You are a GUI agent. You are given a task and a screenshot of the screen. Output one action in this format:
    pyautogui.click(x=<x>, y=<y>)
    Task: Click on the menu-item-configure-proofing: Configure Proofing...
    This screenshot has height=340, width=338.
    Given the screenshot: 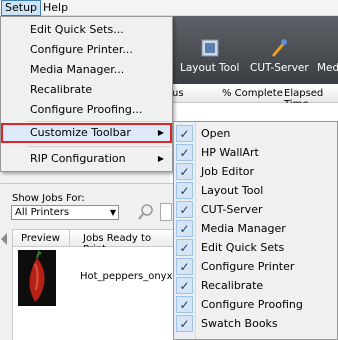 What is the action you would take?
    pyautogui.click(x=86, y=110)
    